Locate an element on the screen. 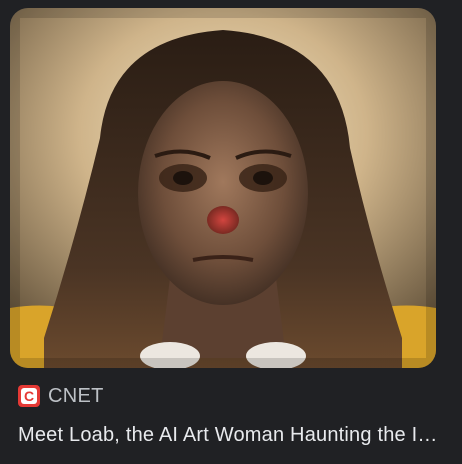 The image size is (462, 464). source-row: C CNET is located at coordinates (61, 396).